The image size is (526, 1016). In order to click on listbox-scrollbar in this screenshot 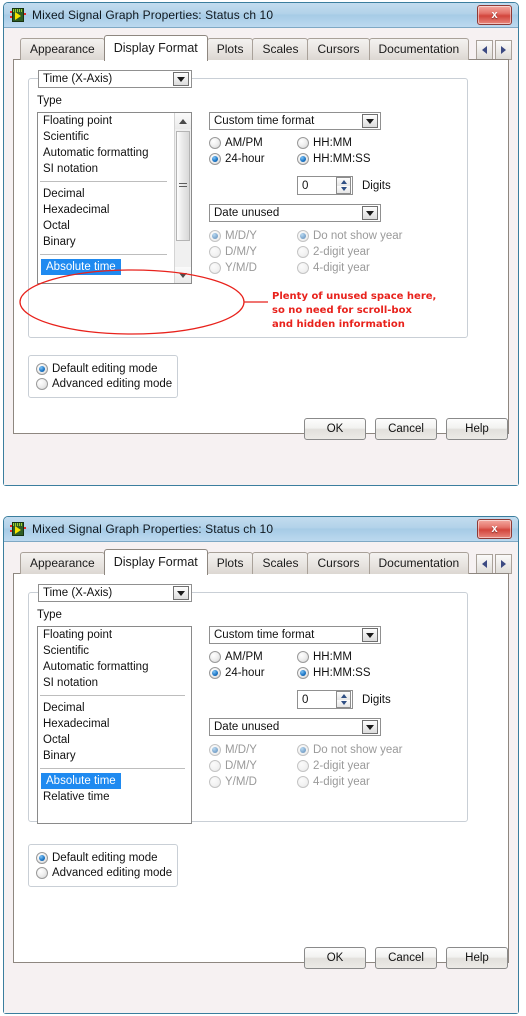, I will do `click(182, 198)`.